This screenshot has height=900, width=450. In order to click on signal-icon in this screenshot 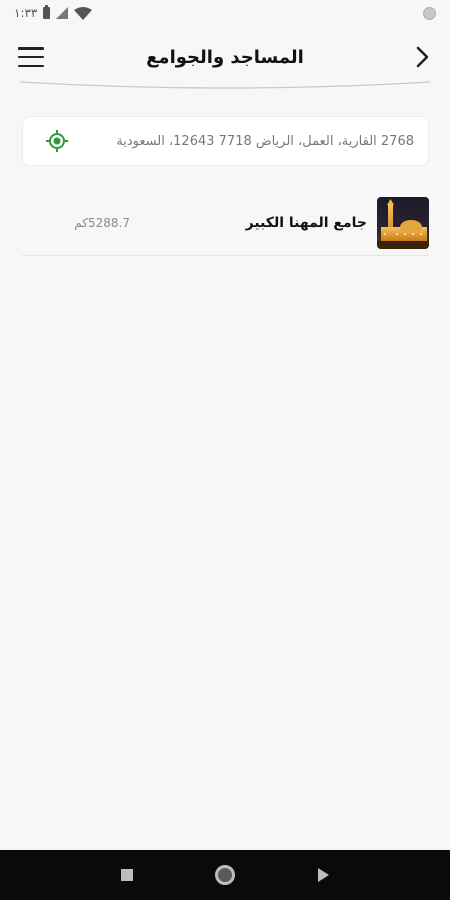, I will do `click(62, 13)`.